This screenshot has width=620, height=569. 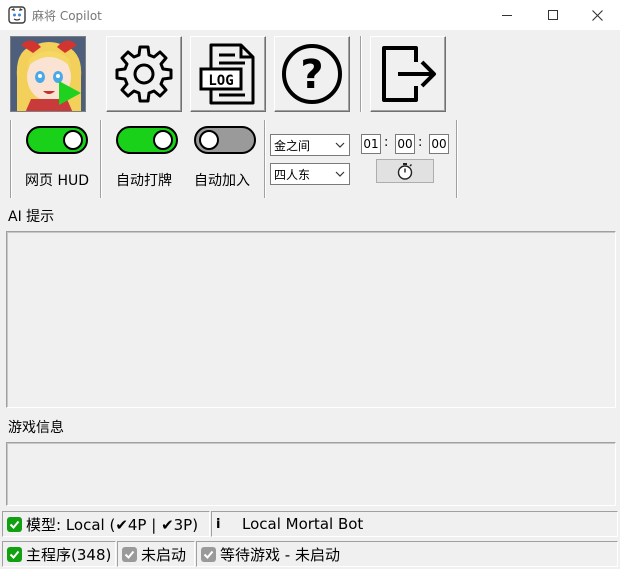 I want to click on log-button: LOG, so click(x=228, y=74).